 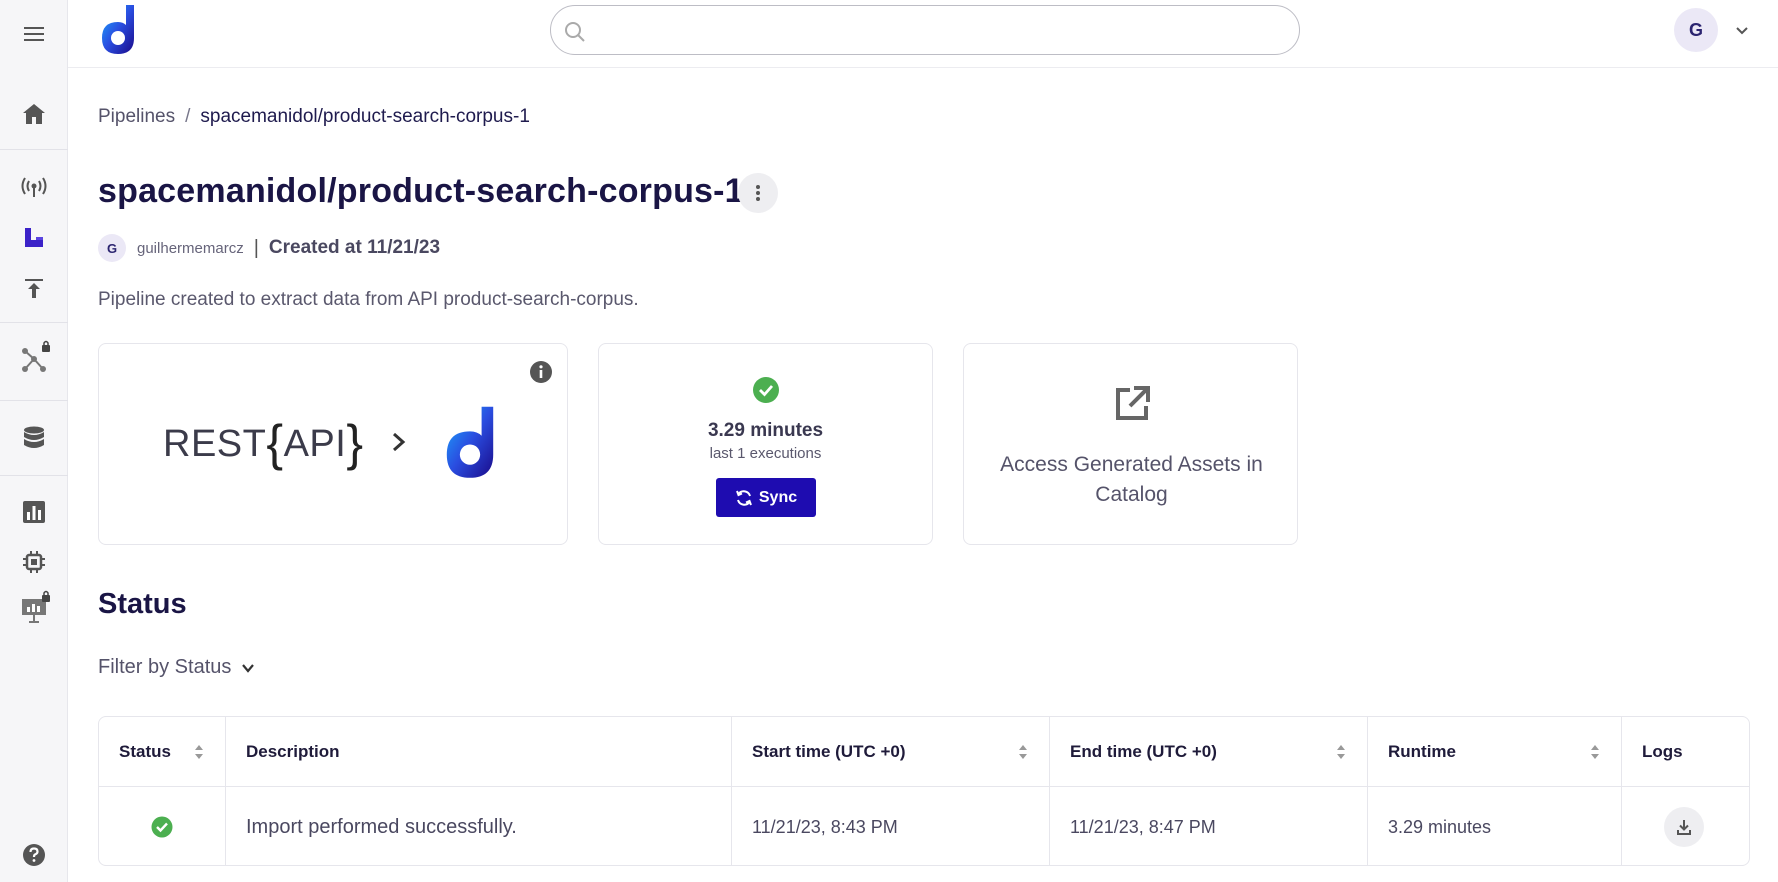 I want to click on owner-avatar: G, so click(x=112, y=248).